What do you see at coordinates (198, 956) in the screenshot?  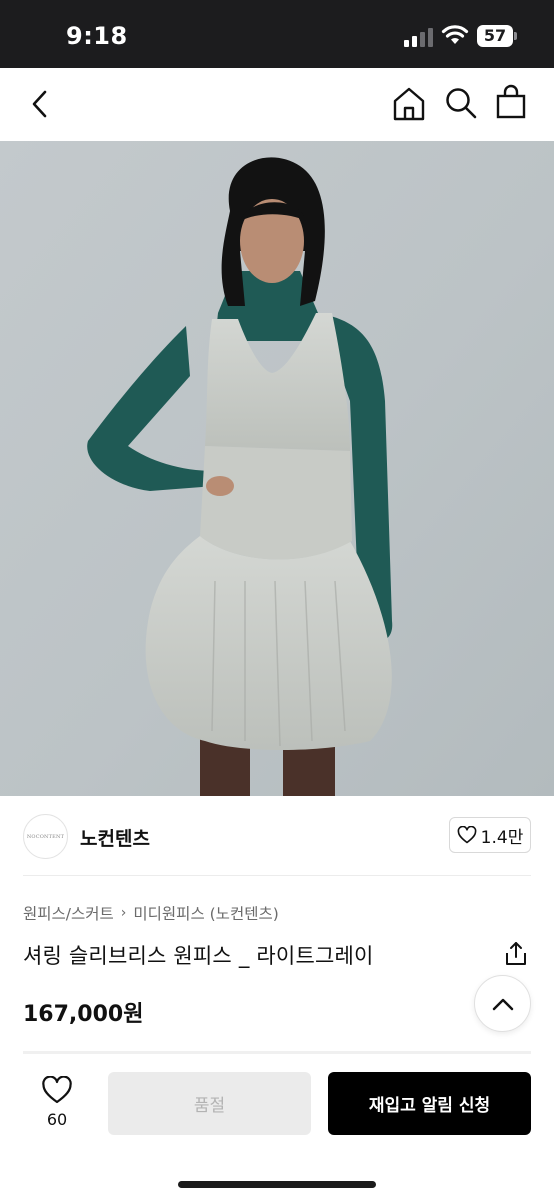 I see `product-title: 셔링 슬리브리스 원피스 _ 라이트그레이` at bounding box center [198, 956].